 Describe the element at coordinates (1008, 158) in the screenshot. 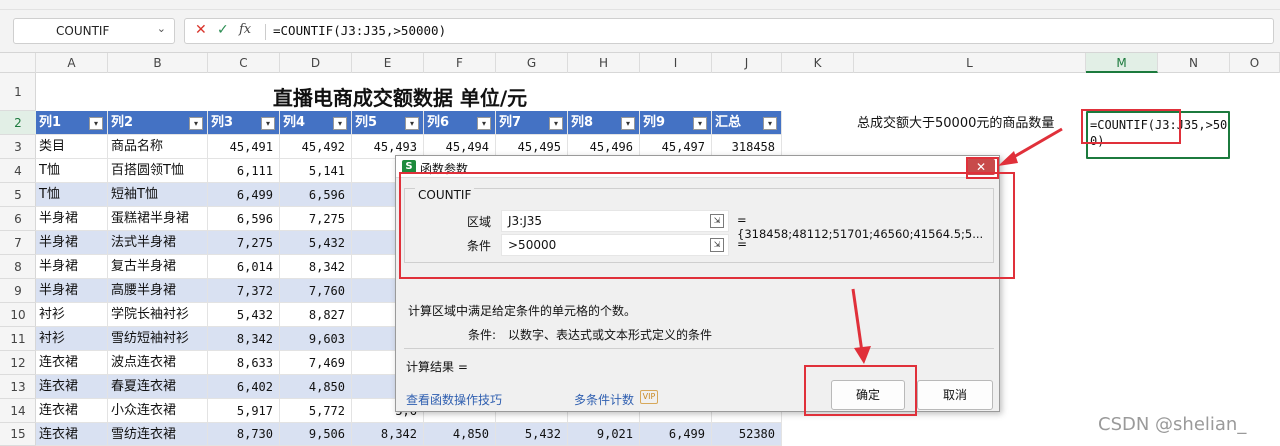

I see `arrowhead-close` at that location.